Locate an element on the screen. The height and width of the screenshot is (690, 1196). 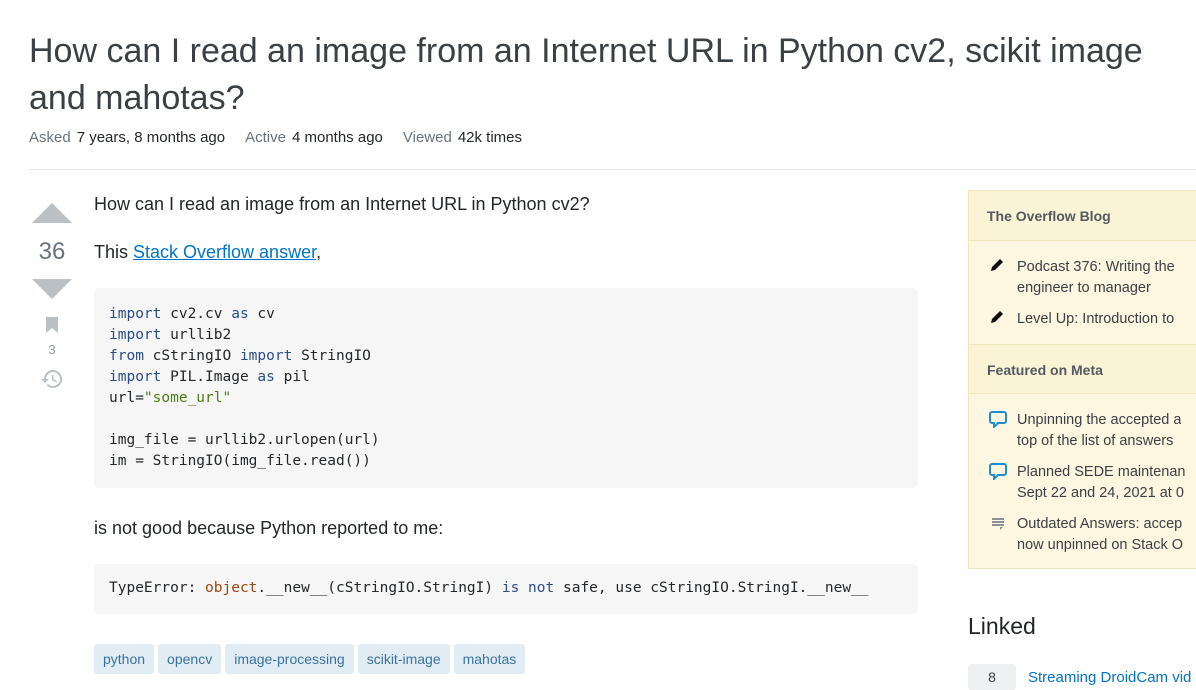
code-line: import urllib2 is located at coordinates (506, 335).